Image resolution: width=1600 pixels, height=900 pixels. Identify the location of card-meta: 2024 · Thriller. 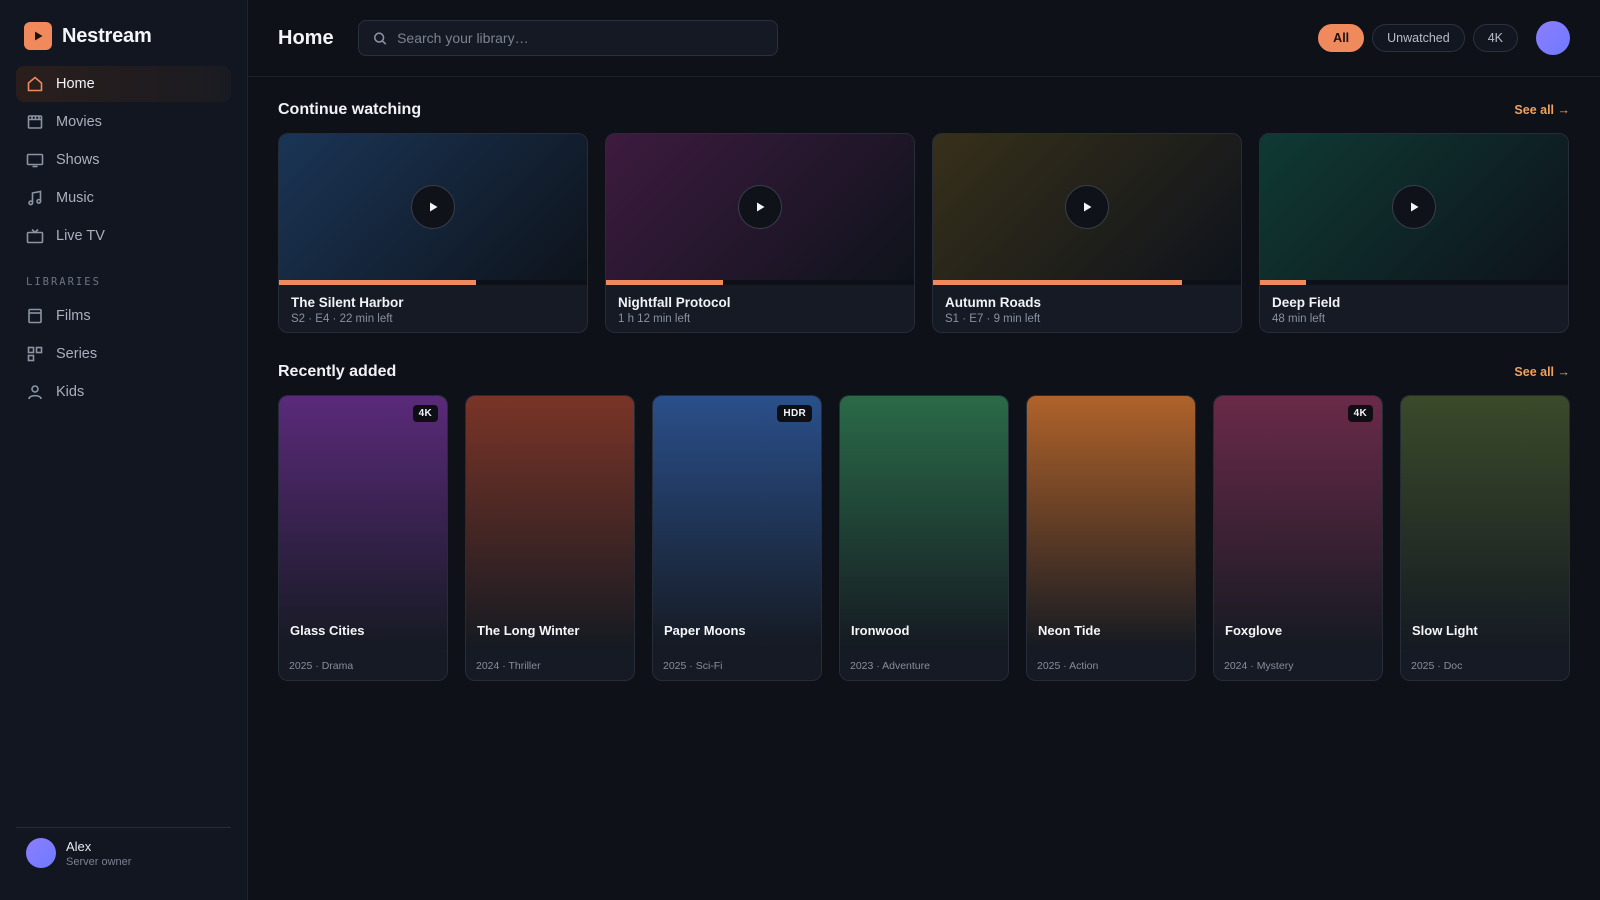
(508, 666).